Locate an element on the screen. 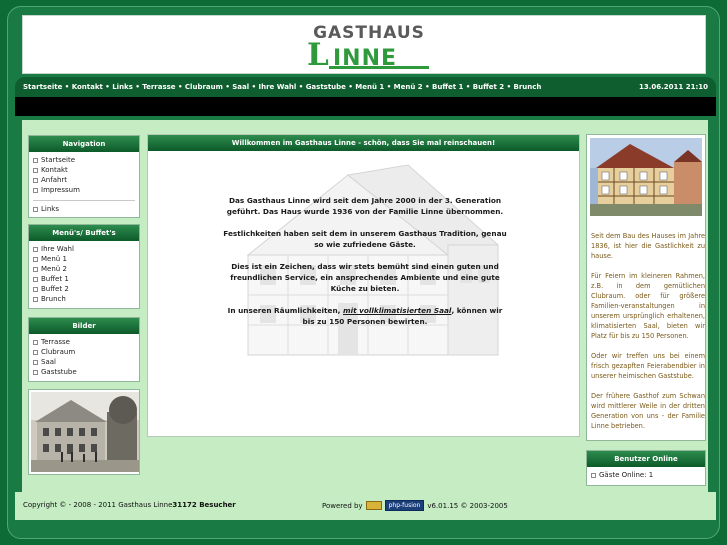 The height and width of the screenshot is (545, 727). nav-item-impressum: Impressum is located at coordinates (84, 190).